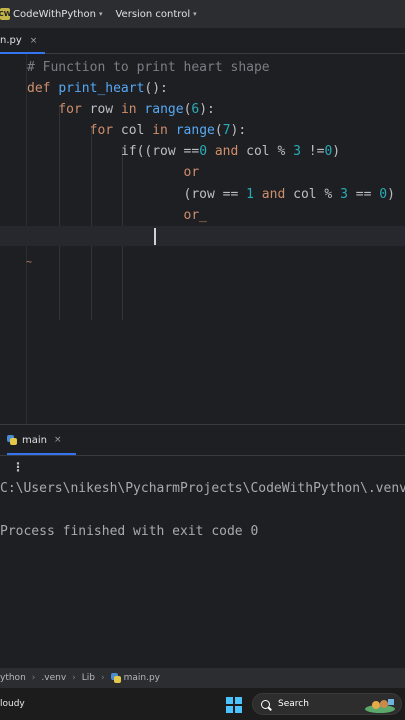 The width and height of the screenshot is (405, 720). What do you see at coordinates (234, 705) in the screenshot?
I see `windows-start-icon` at bounding box center [234, 705].